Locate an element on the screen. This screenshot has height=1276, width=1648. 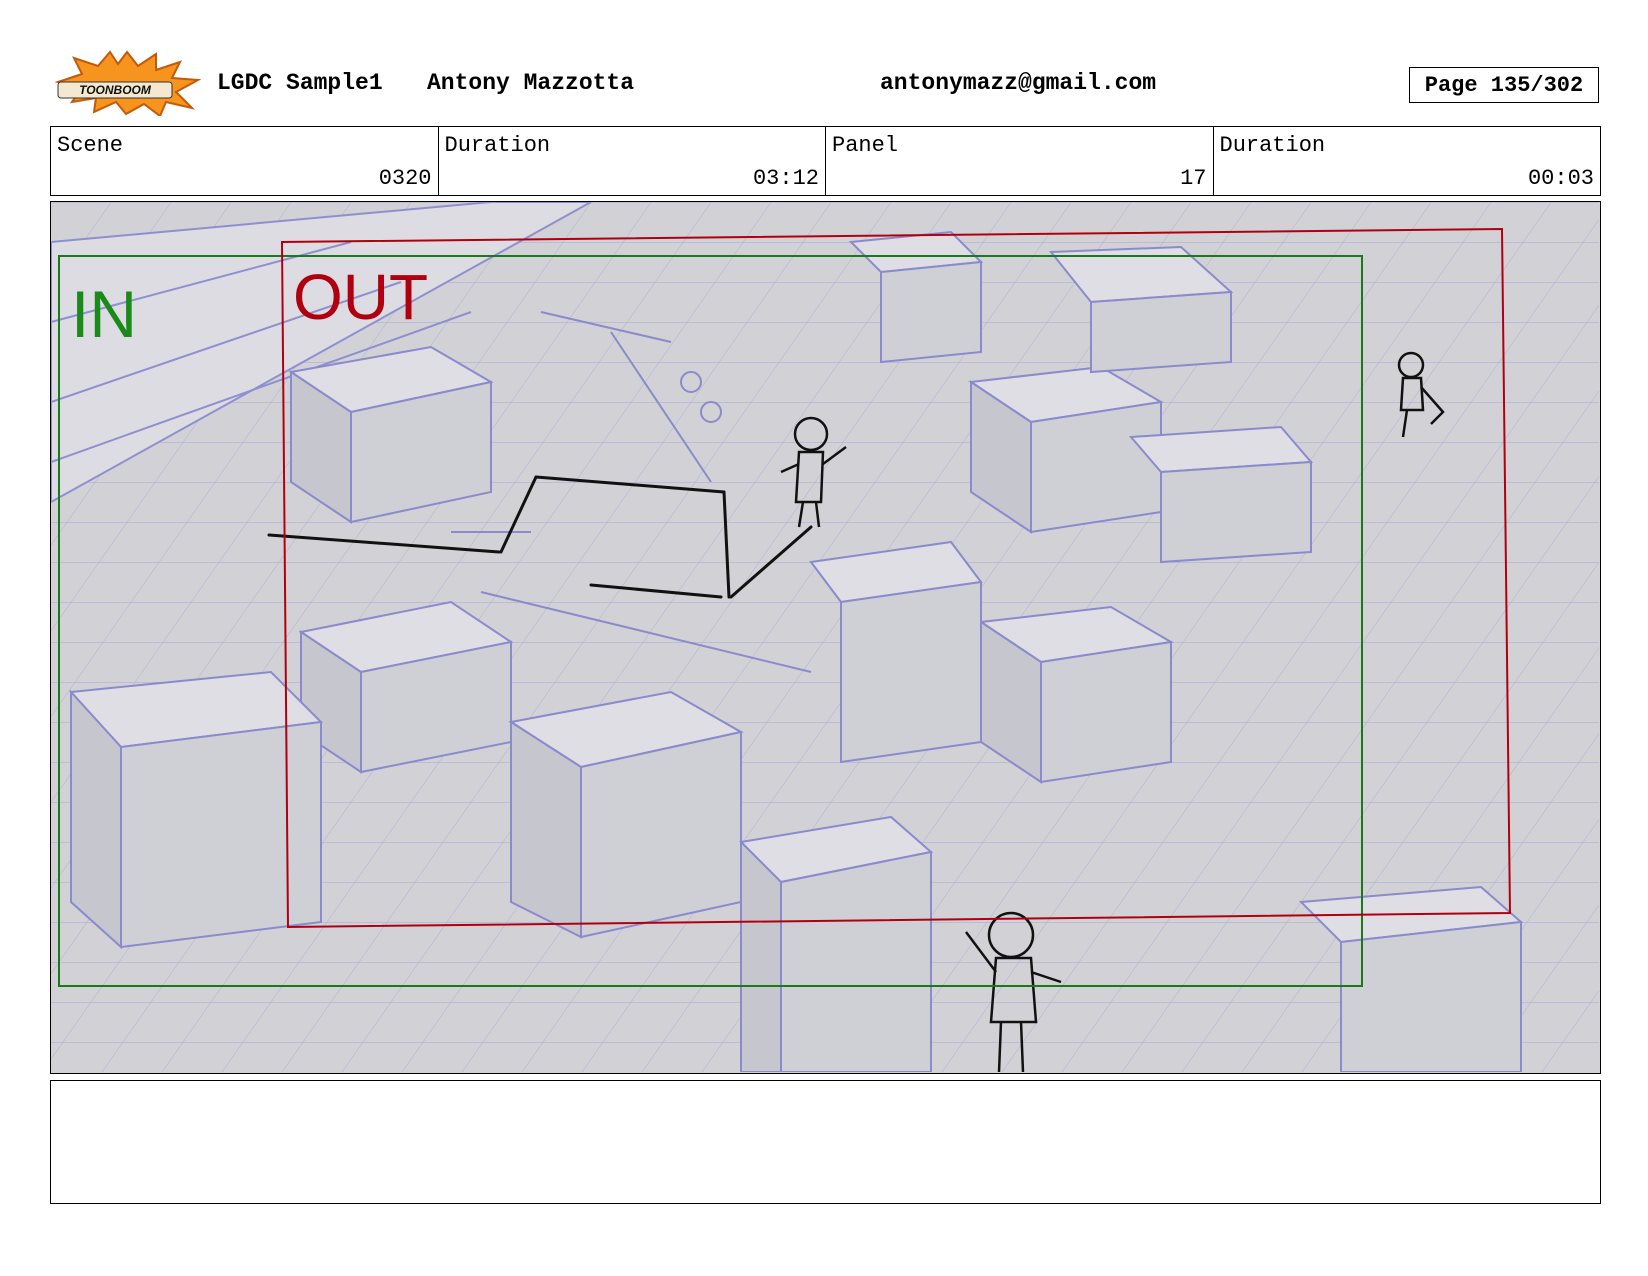
scene-duration-value: 03:12 is located at coordinates (785, 178).